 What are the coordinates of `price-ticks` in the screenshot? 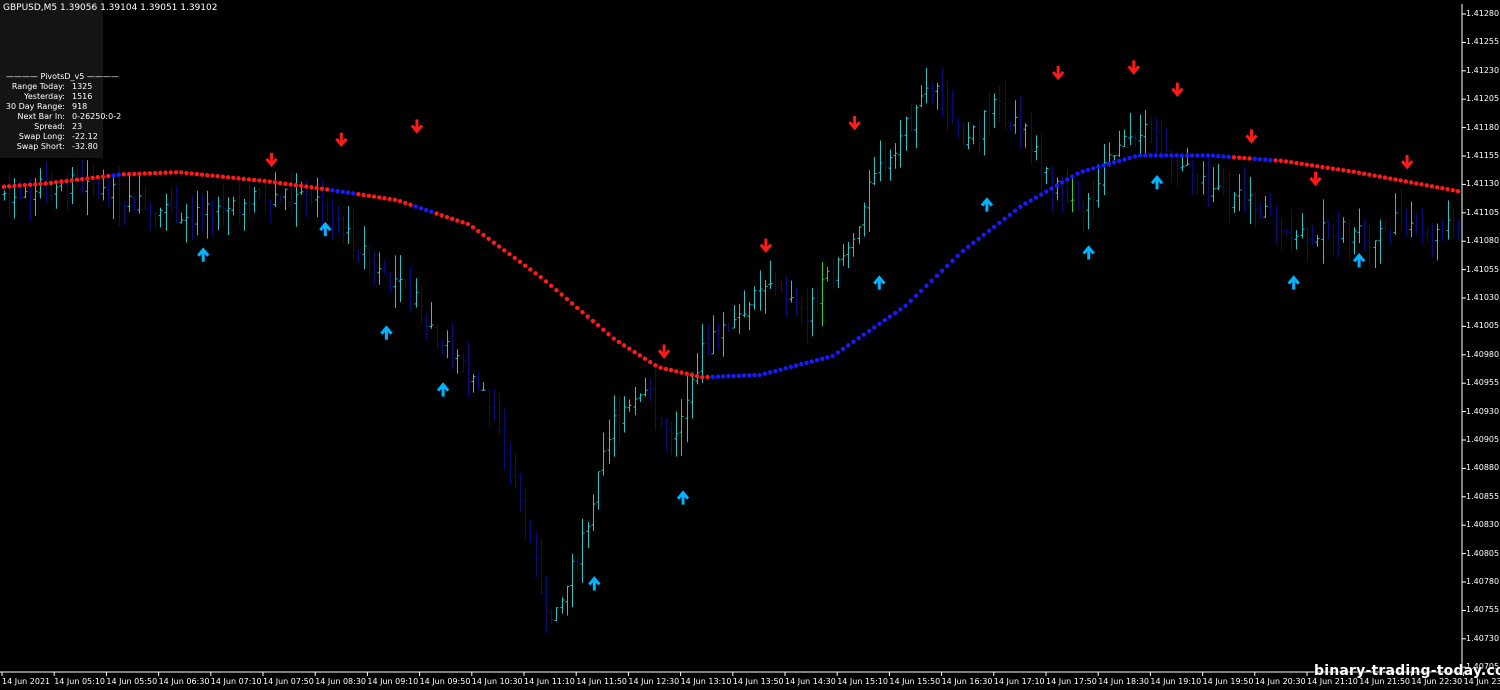 It's located at (1464, 340).